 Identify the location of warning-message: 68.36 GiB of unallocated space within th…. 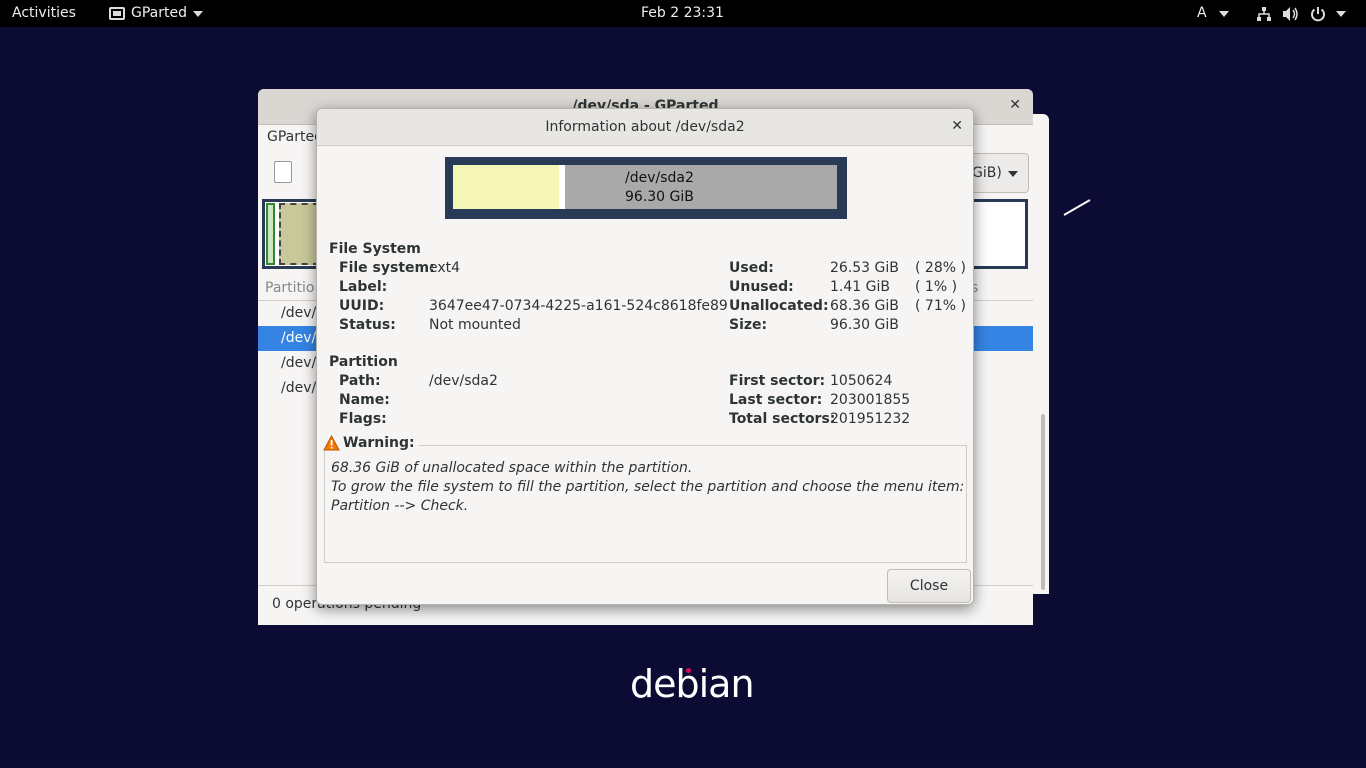
(647, 487).